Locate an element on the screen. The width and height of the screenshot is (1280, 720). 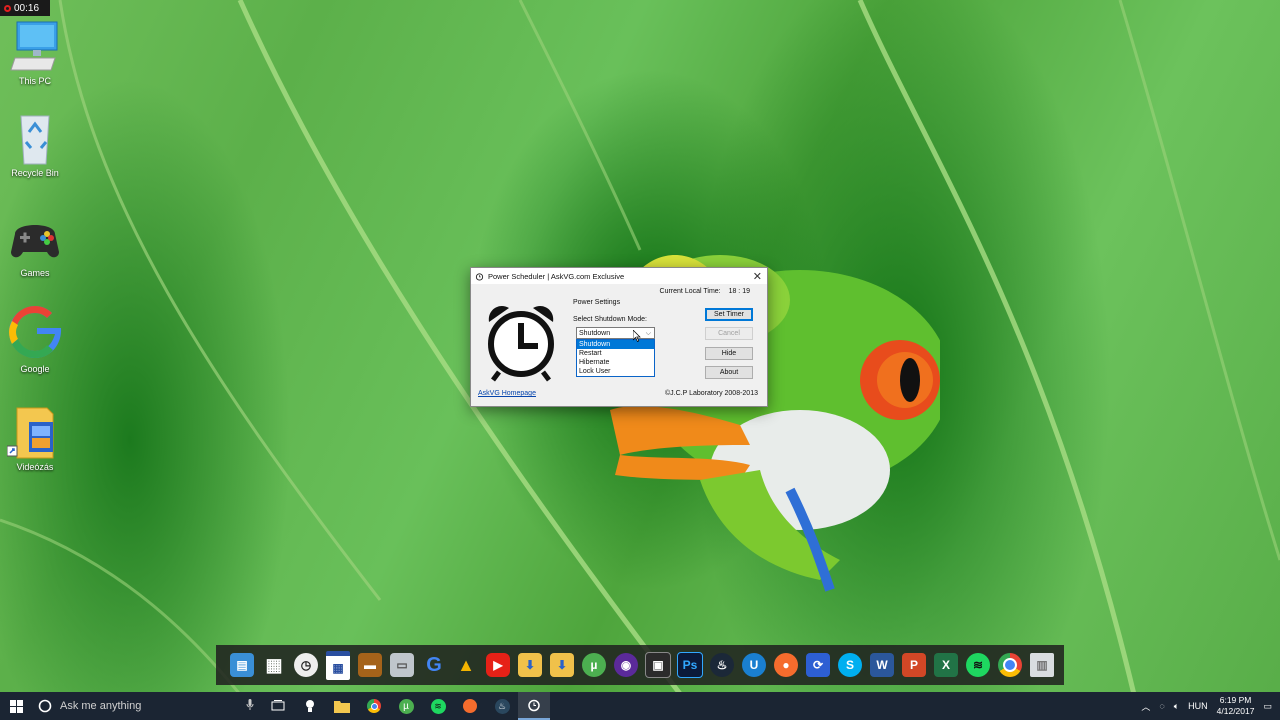
option-shutdown: Shutdown is located at coordinates (615, 344).